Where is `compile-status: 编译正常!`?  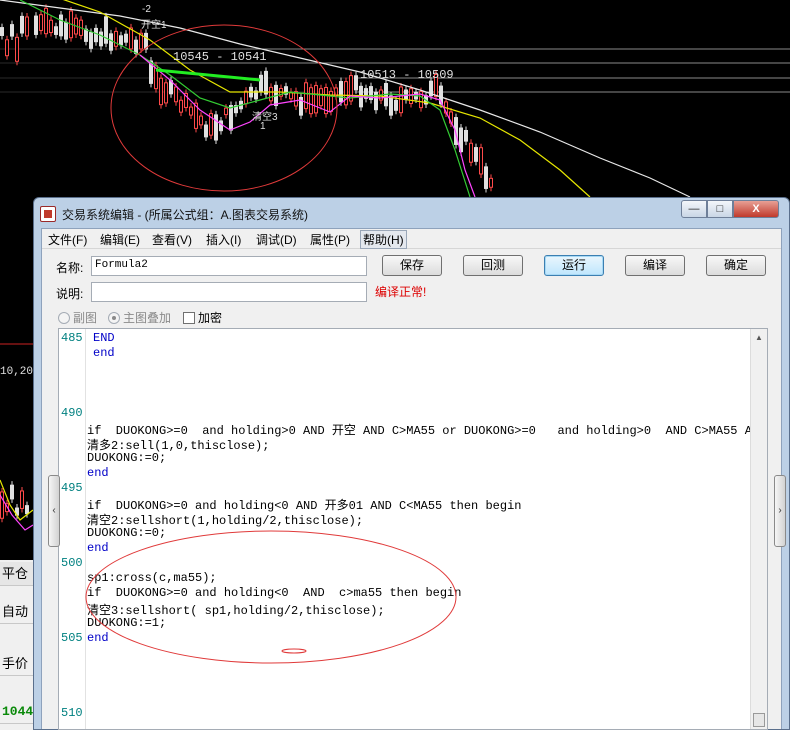
compile-status: 编译正常! is located at coordinates (401, 292).